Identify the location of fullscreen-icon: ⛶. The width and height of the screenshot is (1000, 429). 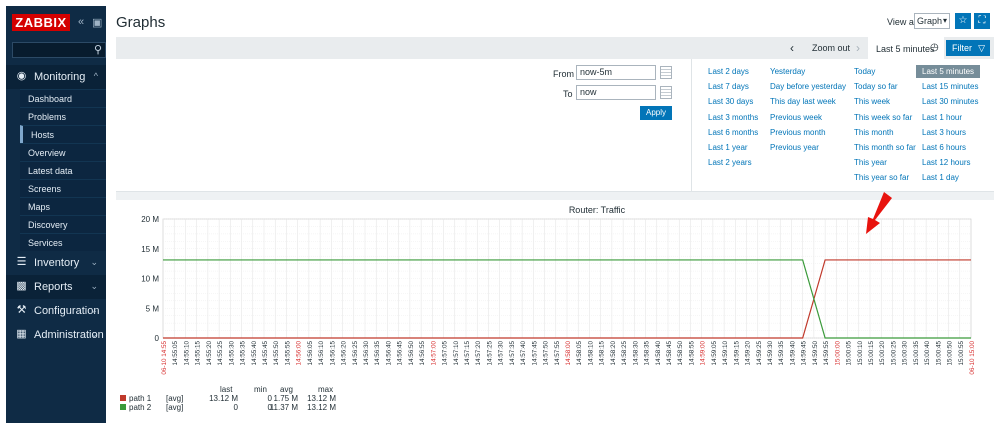
(982, 20).